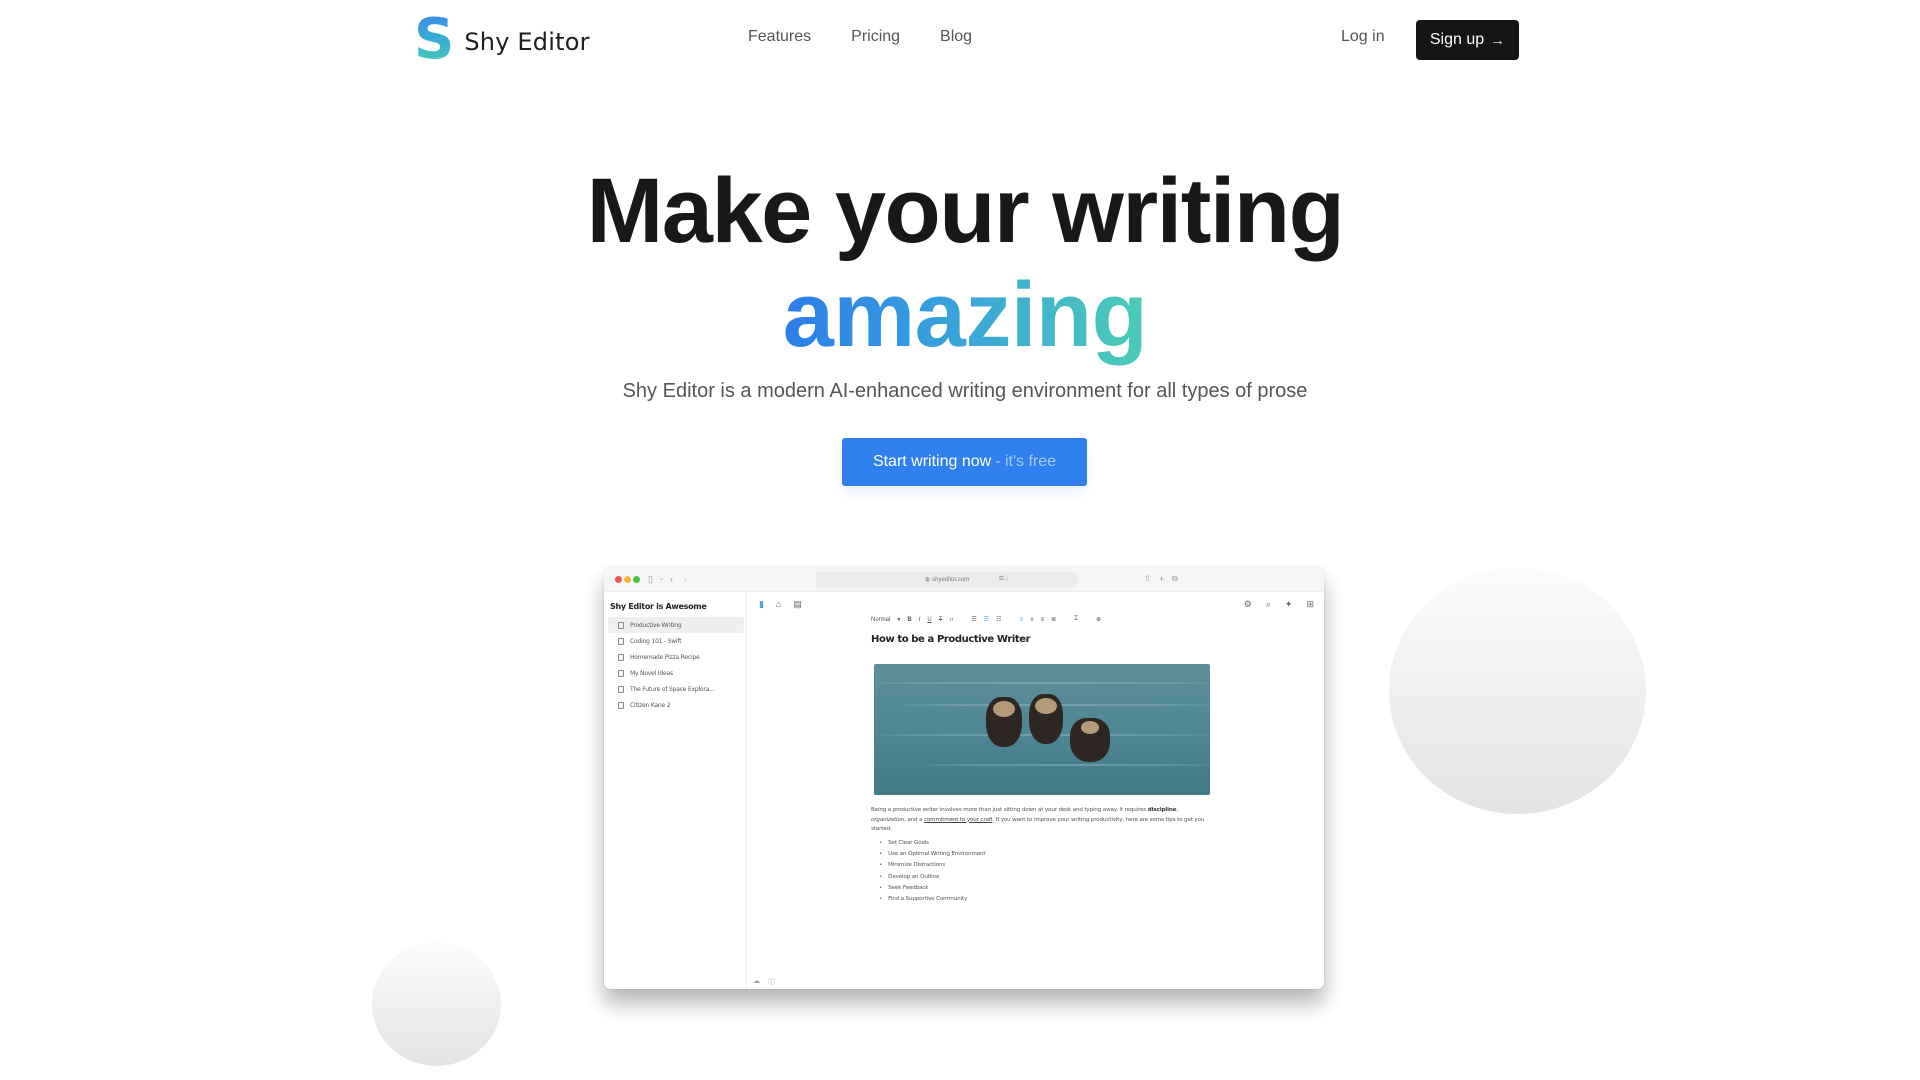  I want to click on list-item: Develop an Outline, so click(932, 876).